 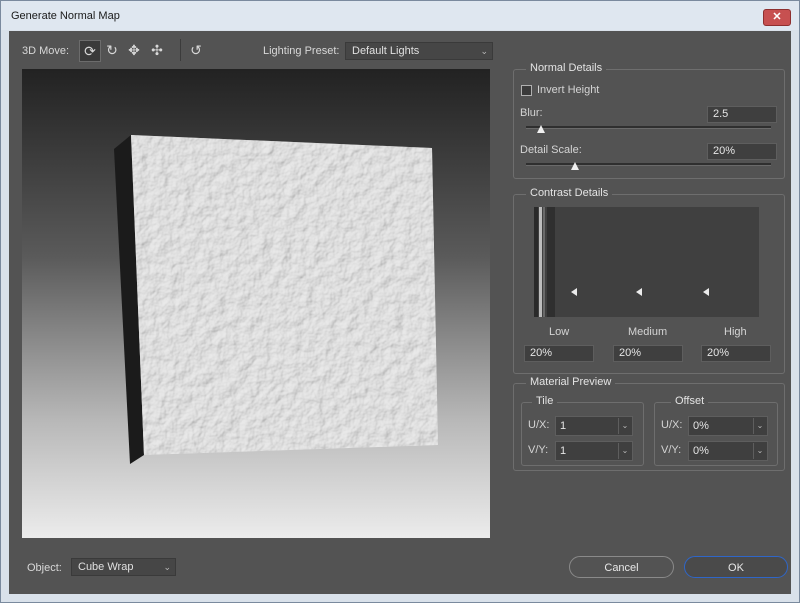 I want to click on pan-tool-button: ✥, so click(x=134, y=50).